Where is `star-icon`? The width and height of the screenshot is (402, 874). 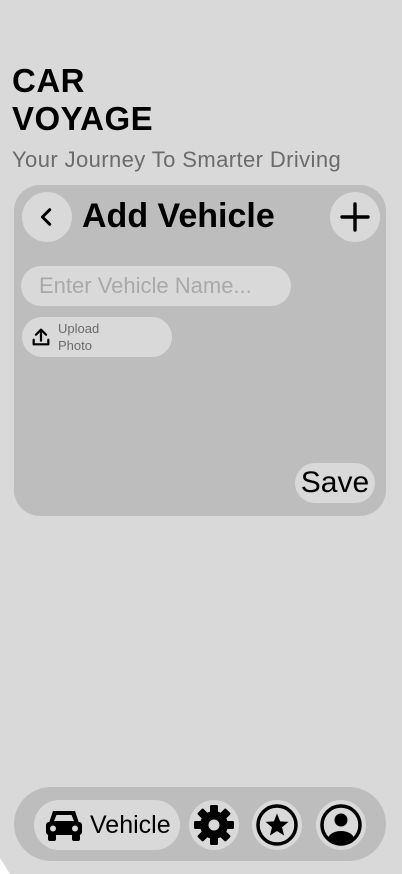 star-icon is located at coordinates (277, 825).